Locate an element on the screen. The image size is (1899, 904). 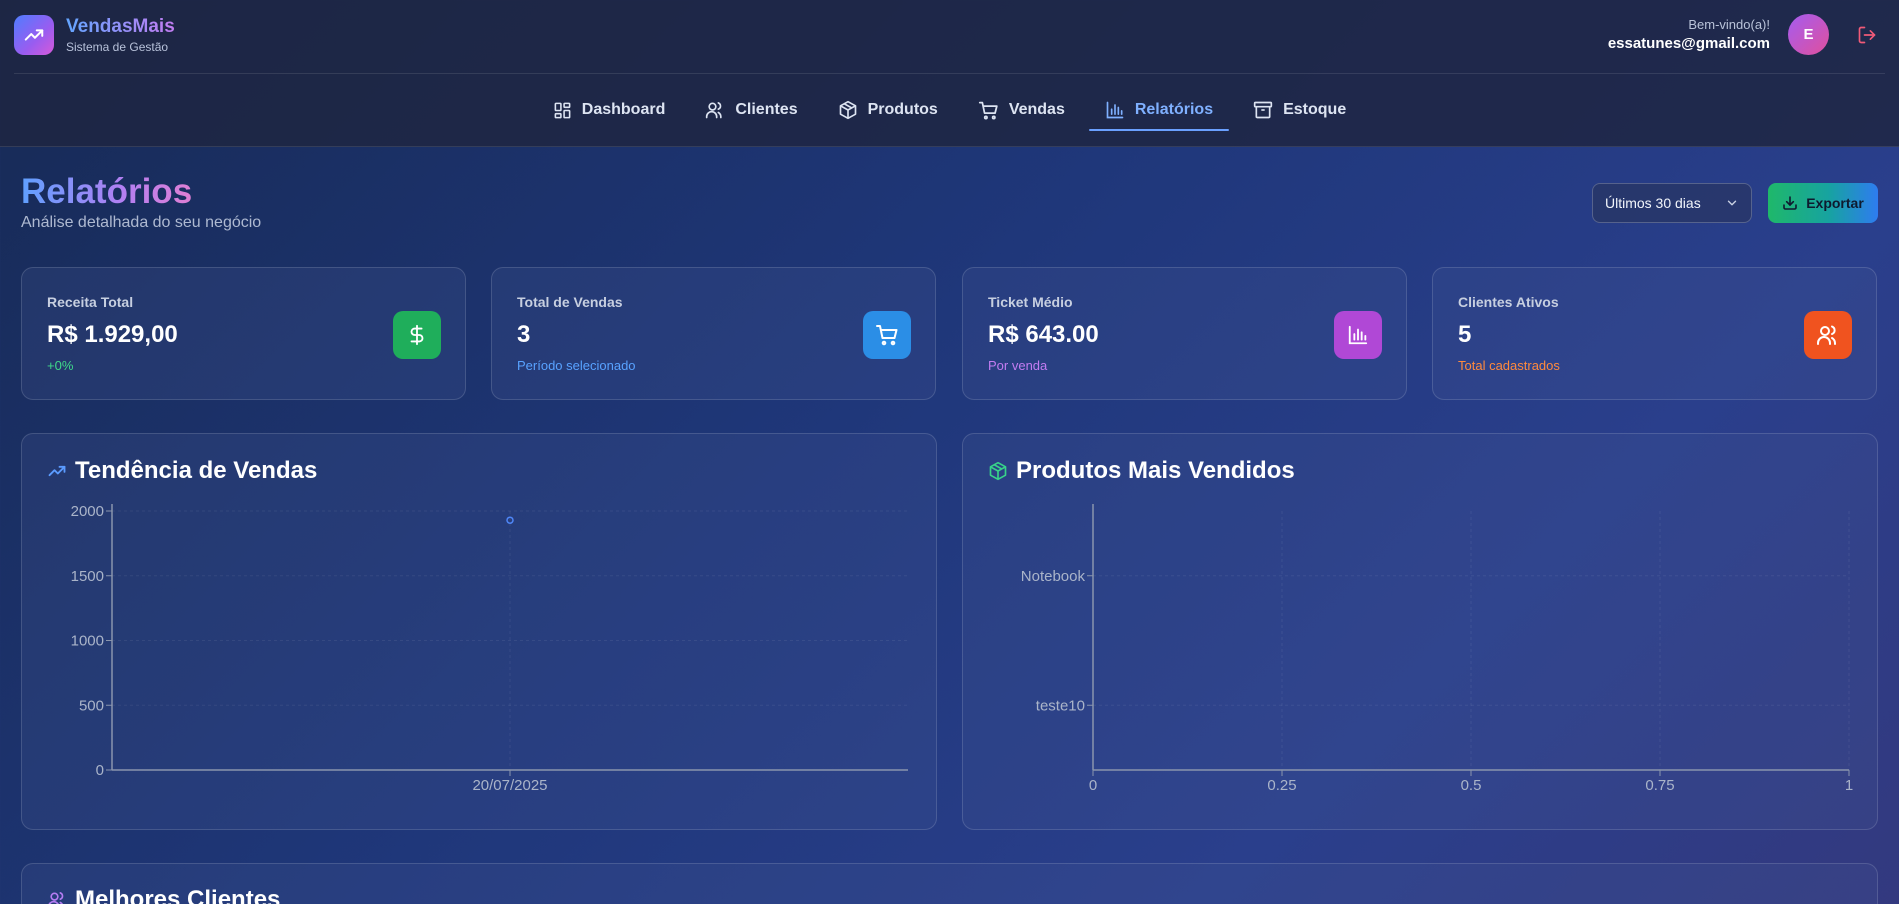
archive-icon is located at coordinates (1263, 110).